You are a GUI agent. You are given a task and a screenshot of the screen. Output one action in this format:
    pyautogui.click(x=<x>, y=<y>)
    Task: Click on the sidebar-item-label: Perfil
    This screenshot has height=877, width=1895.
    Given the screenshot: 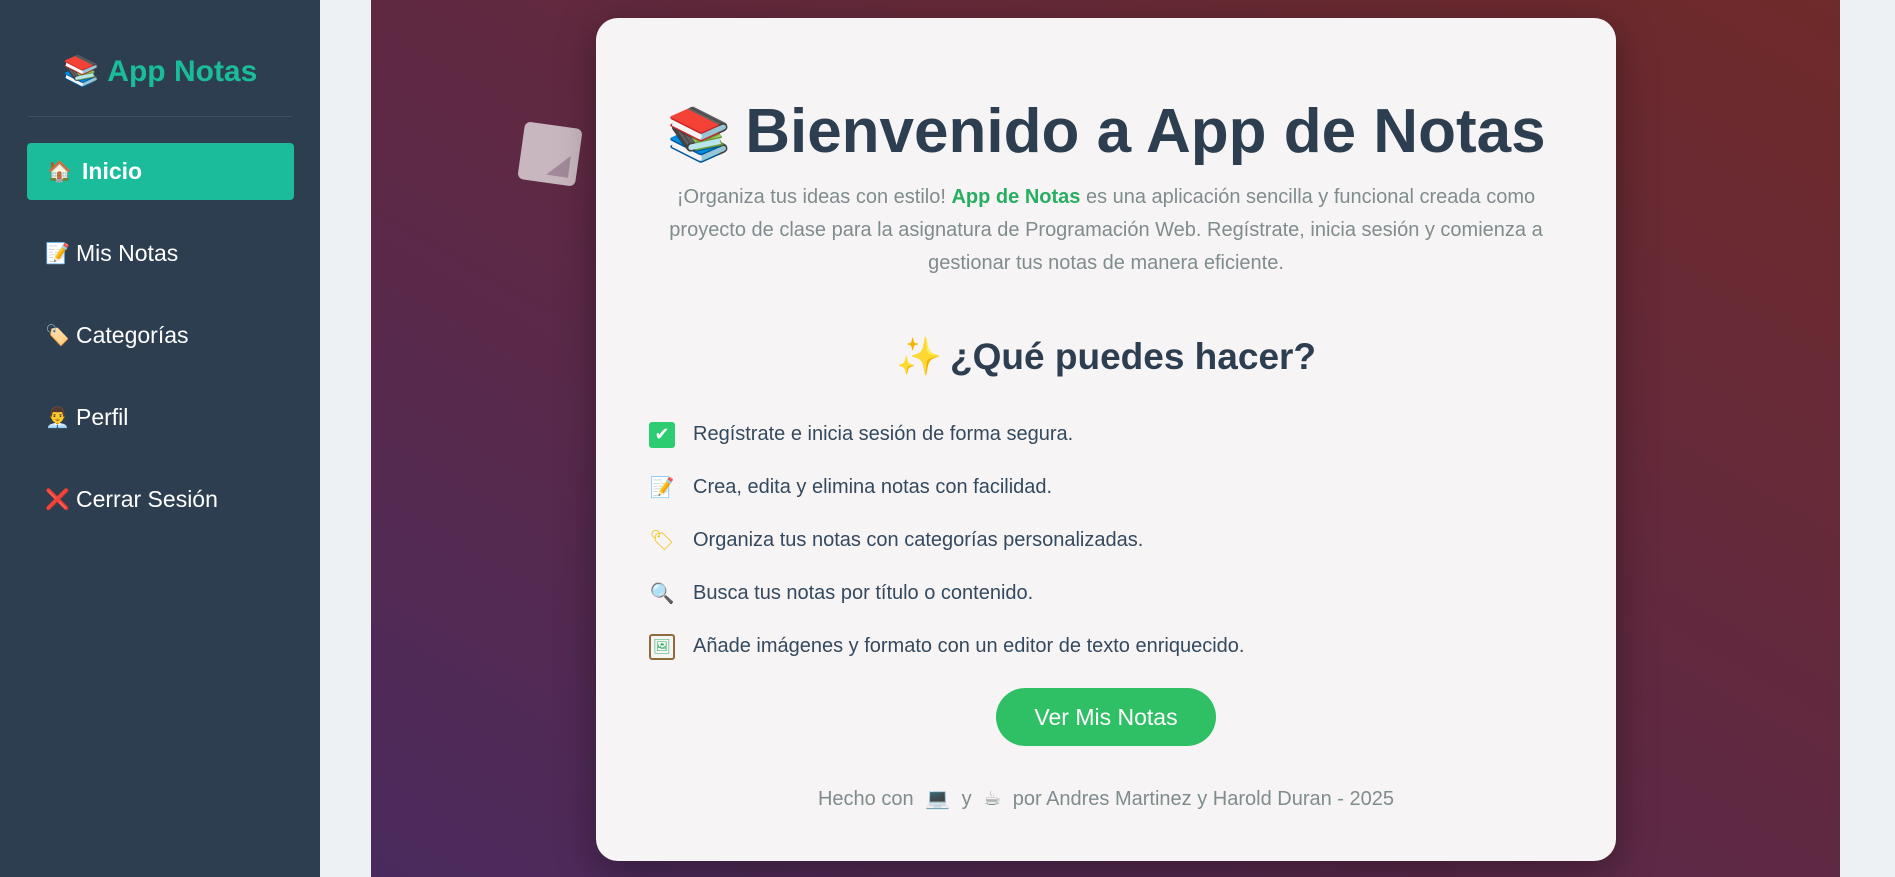 What is the action you would take?
    pyautogui.click(x=102, y=417)
    